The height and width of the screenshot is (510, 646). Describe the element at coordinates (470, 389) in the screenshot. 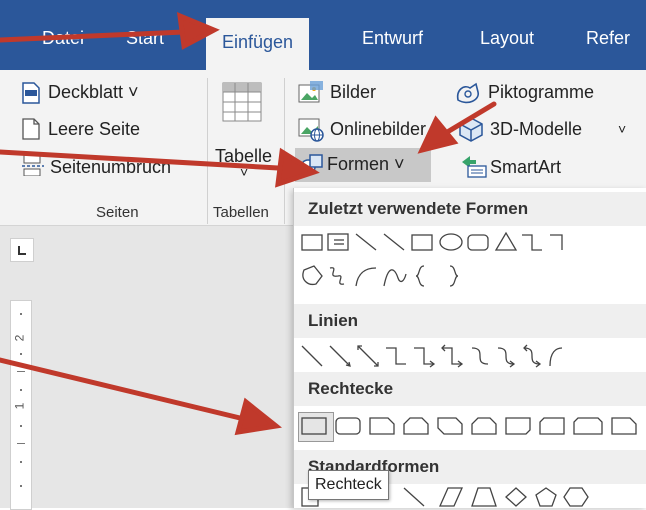

I see `section-rectangles: Rechtecke` at that location.